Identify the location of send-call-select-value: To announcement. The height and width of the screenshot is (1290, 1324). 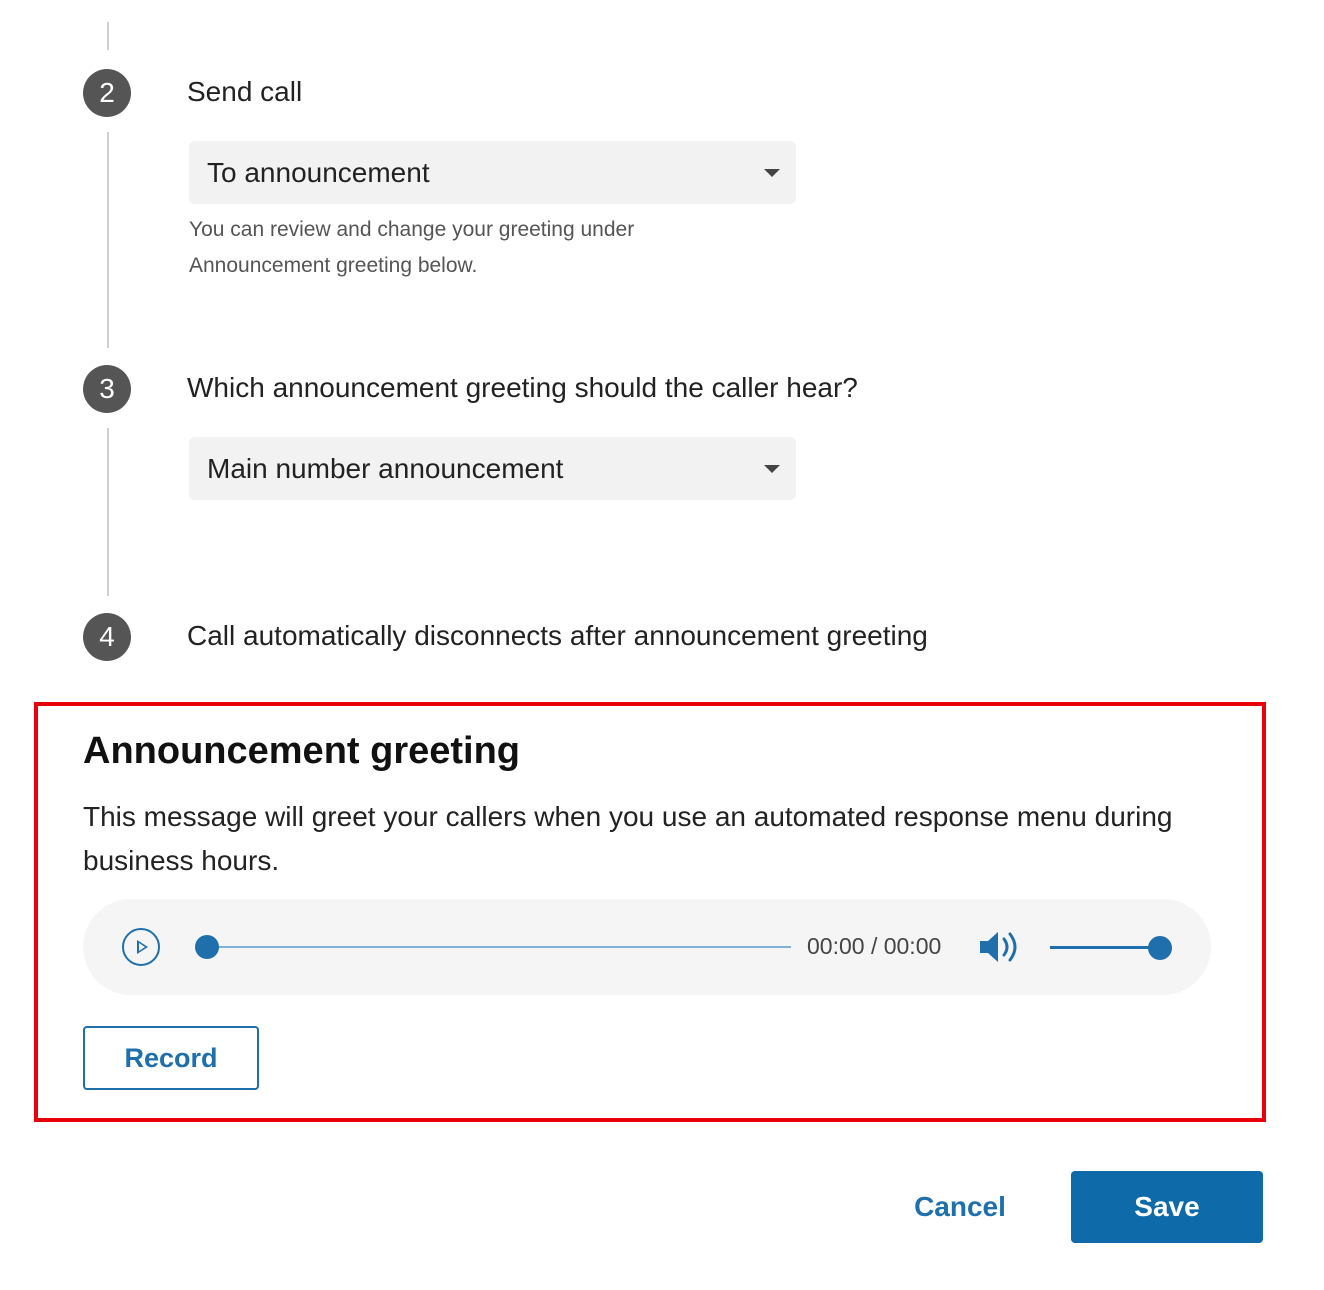
(318, 172).